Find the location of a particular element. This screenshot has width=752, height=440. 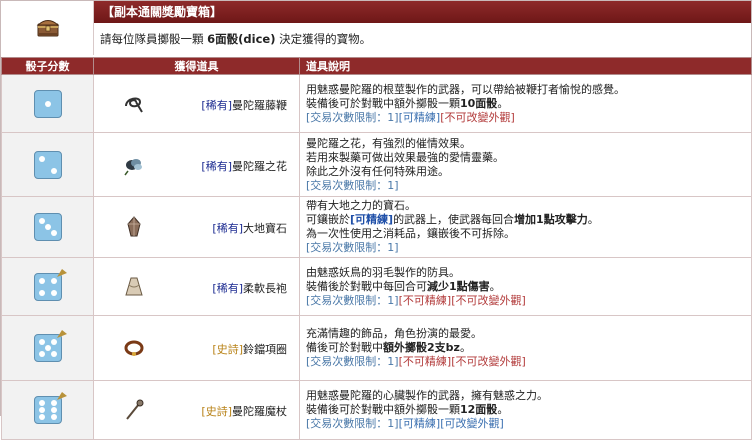

header-score: 骰子分數 is located at coordinates (47, 66).